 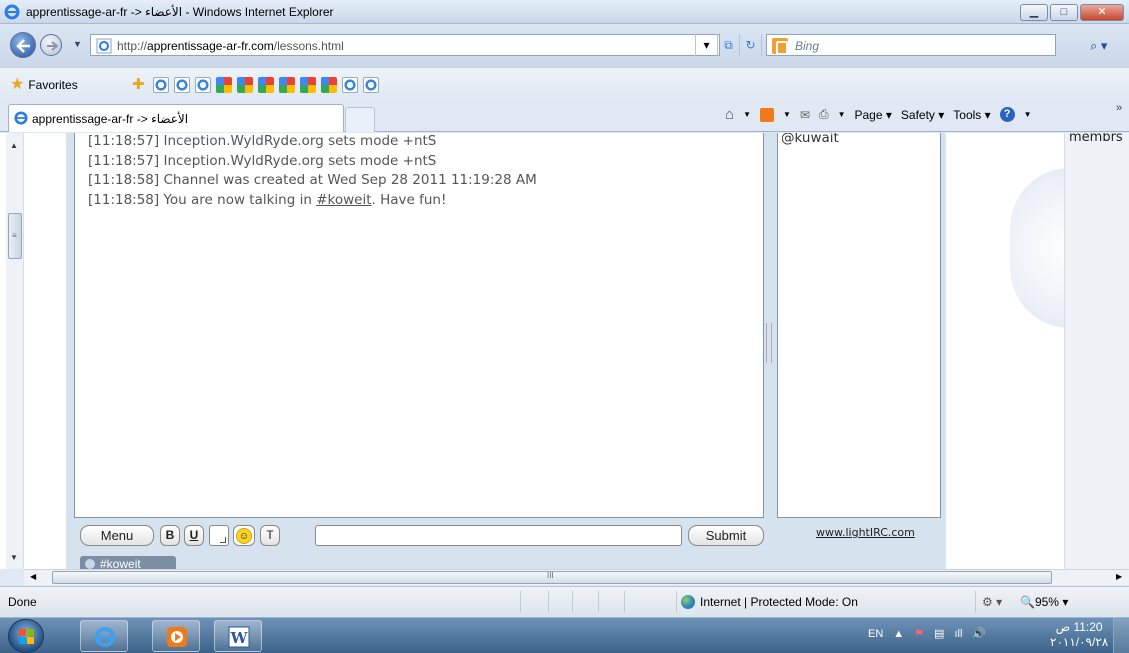 What do you see at coordinates (992, 602) in the screenshot?
I see `protected-mode-icon: ⚙ ▾` at bounding box center [992, 602].